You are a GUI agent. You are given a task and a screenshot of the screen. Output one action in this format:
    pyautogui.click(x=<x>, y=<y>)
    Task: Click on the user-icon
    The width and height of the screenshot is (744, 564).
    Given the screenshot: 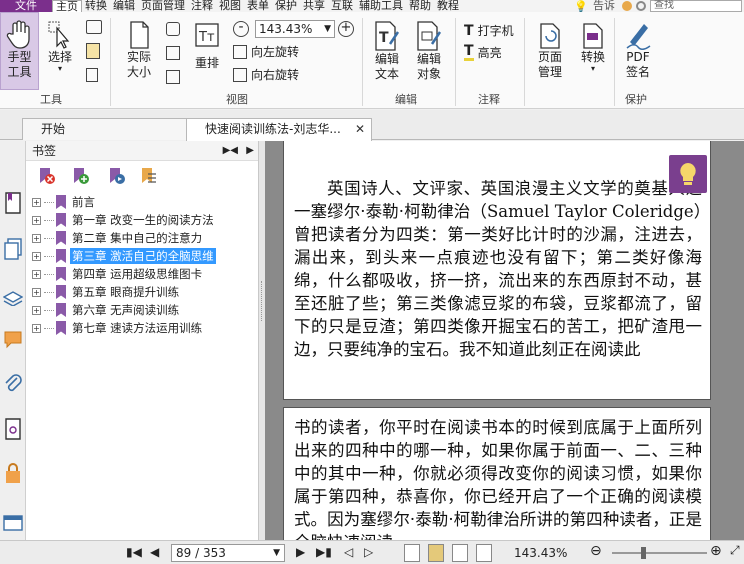 What is the action you would take?
    pyautogui.click(x=627, y=6)
    